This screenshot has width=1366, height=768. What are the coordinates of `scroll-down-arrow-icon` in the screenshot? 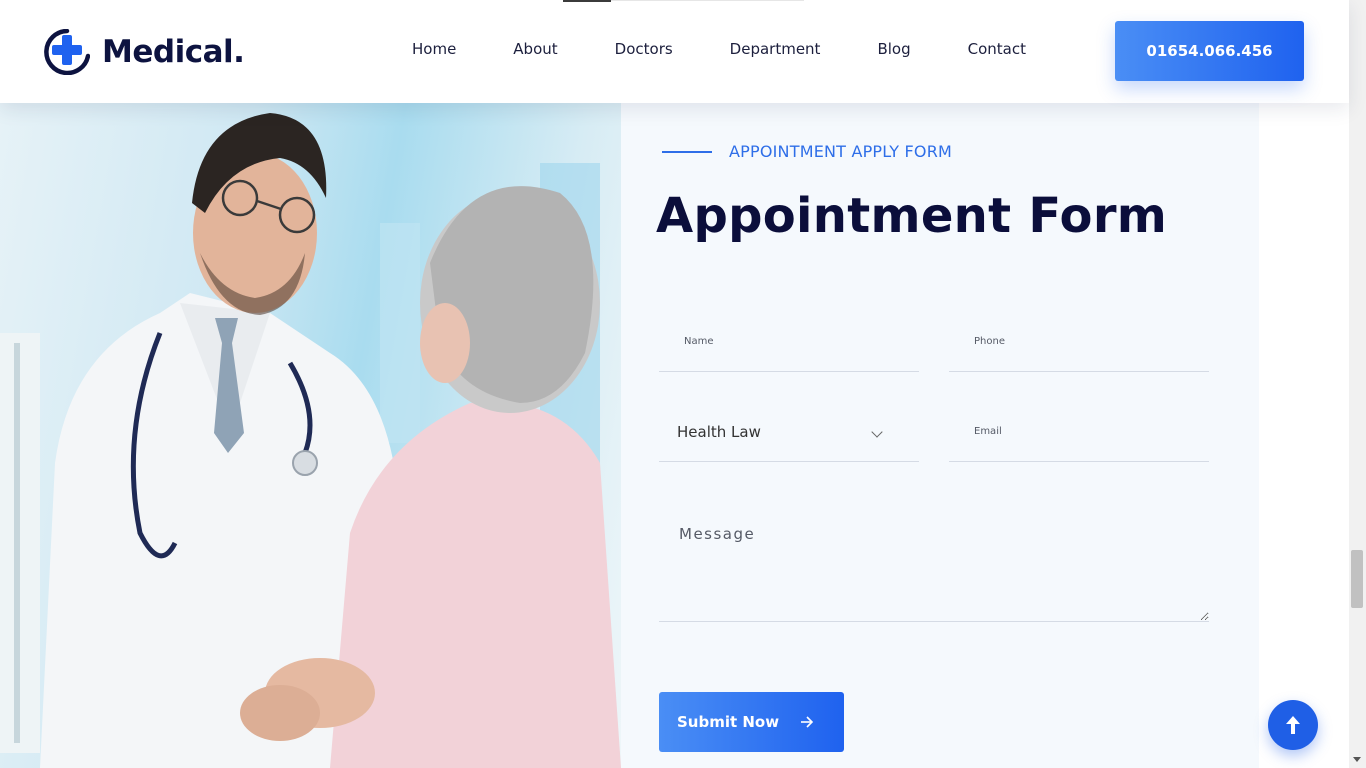 It's located at (1357, 759).